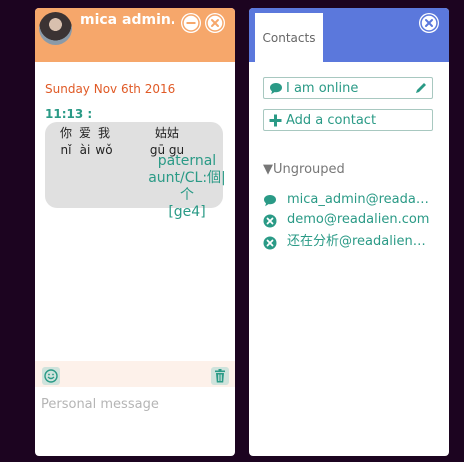 Image resolution: width=464 pixels, height=462 pixels. I want to click on definition-line: paternal, so click(187, 161).